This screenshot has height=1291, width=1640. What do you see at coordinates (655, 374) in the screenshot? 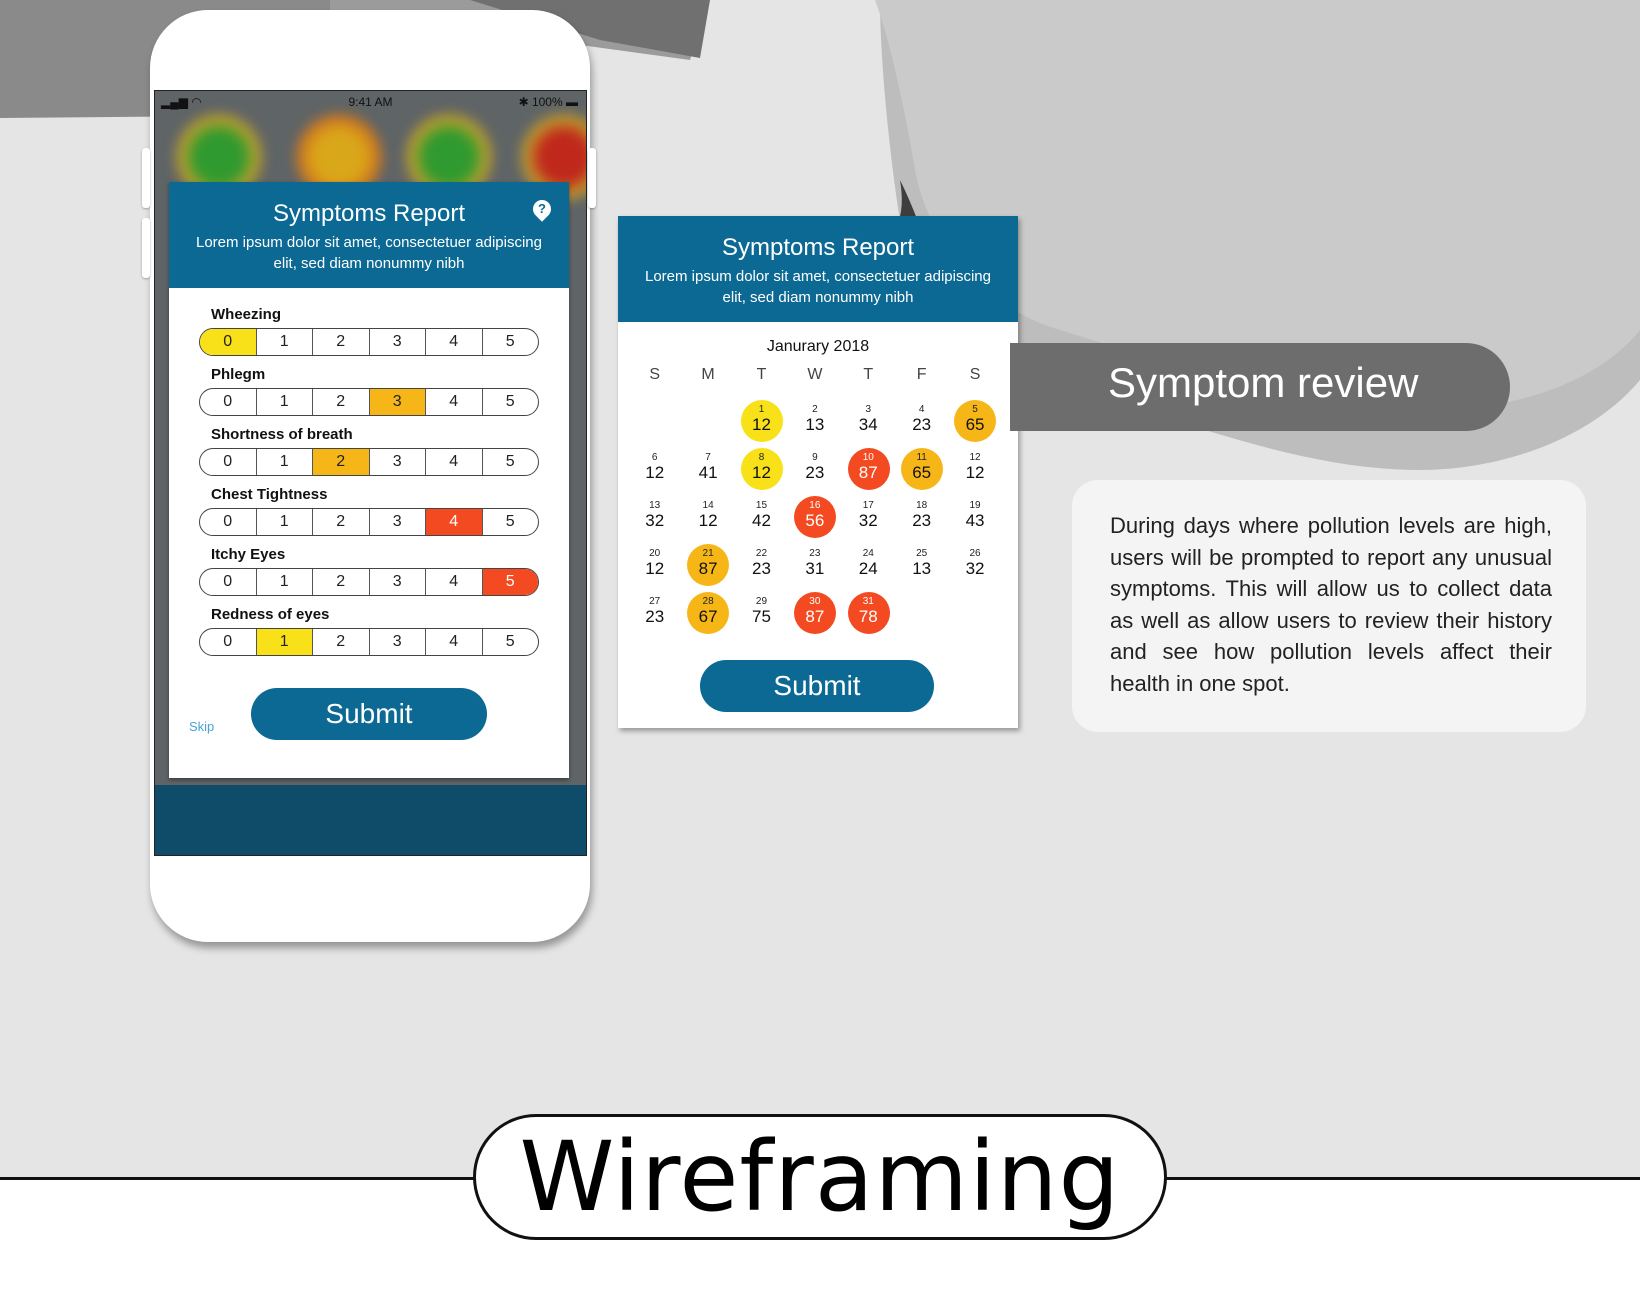
I see `weekday-label: S` at bounding box center [655, 374].